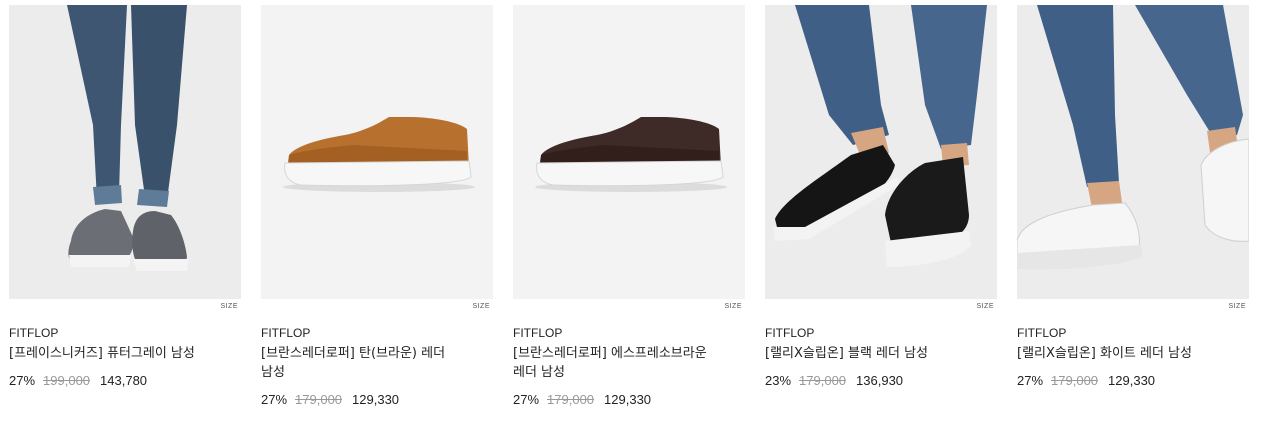 The width and height of the screenshot is (1265, 438). What do you see at coordinates (361, 363) in the screenshot?
I see `product-name: [브란스레더로퍼] 탄(브라운) 레더 남성` at bounding box center [361, 363].